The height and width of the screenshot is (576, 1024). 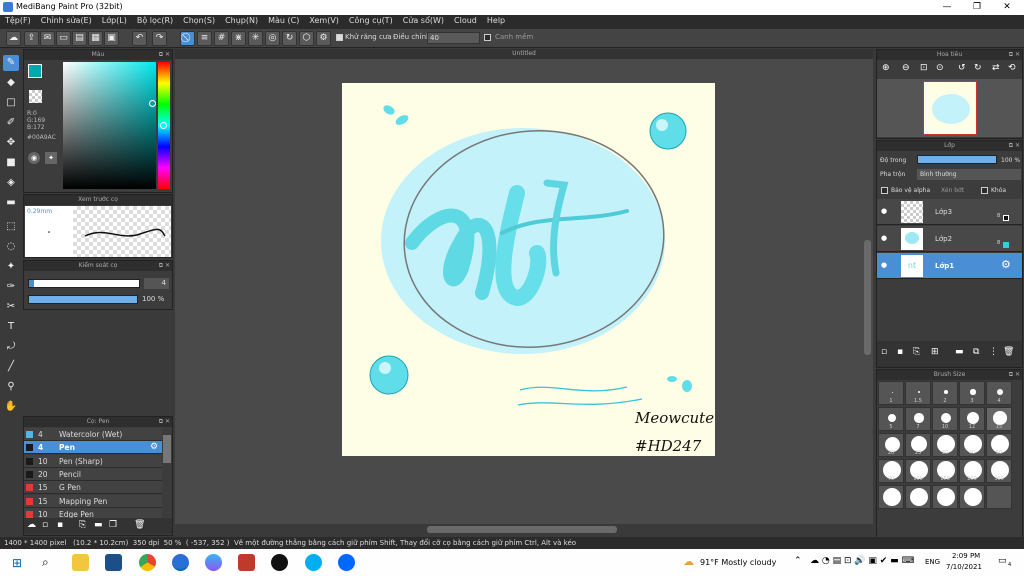 What do you see at coordinates (93, 488) in the screenshot?
I see `brush-list-item: 15 G Pen` at bounding box center [93, 488].